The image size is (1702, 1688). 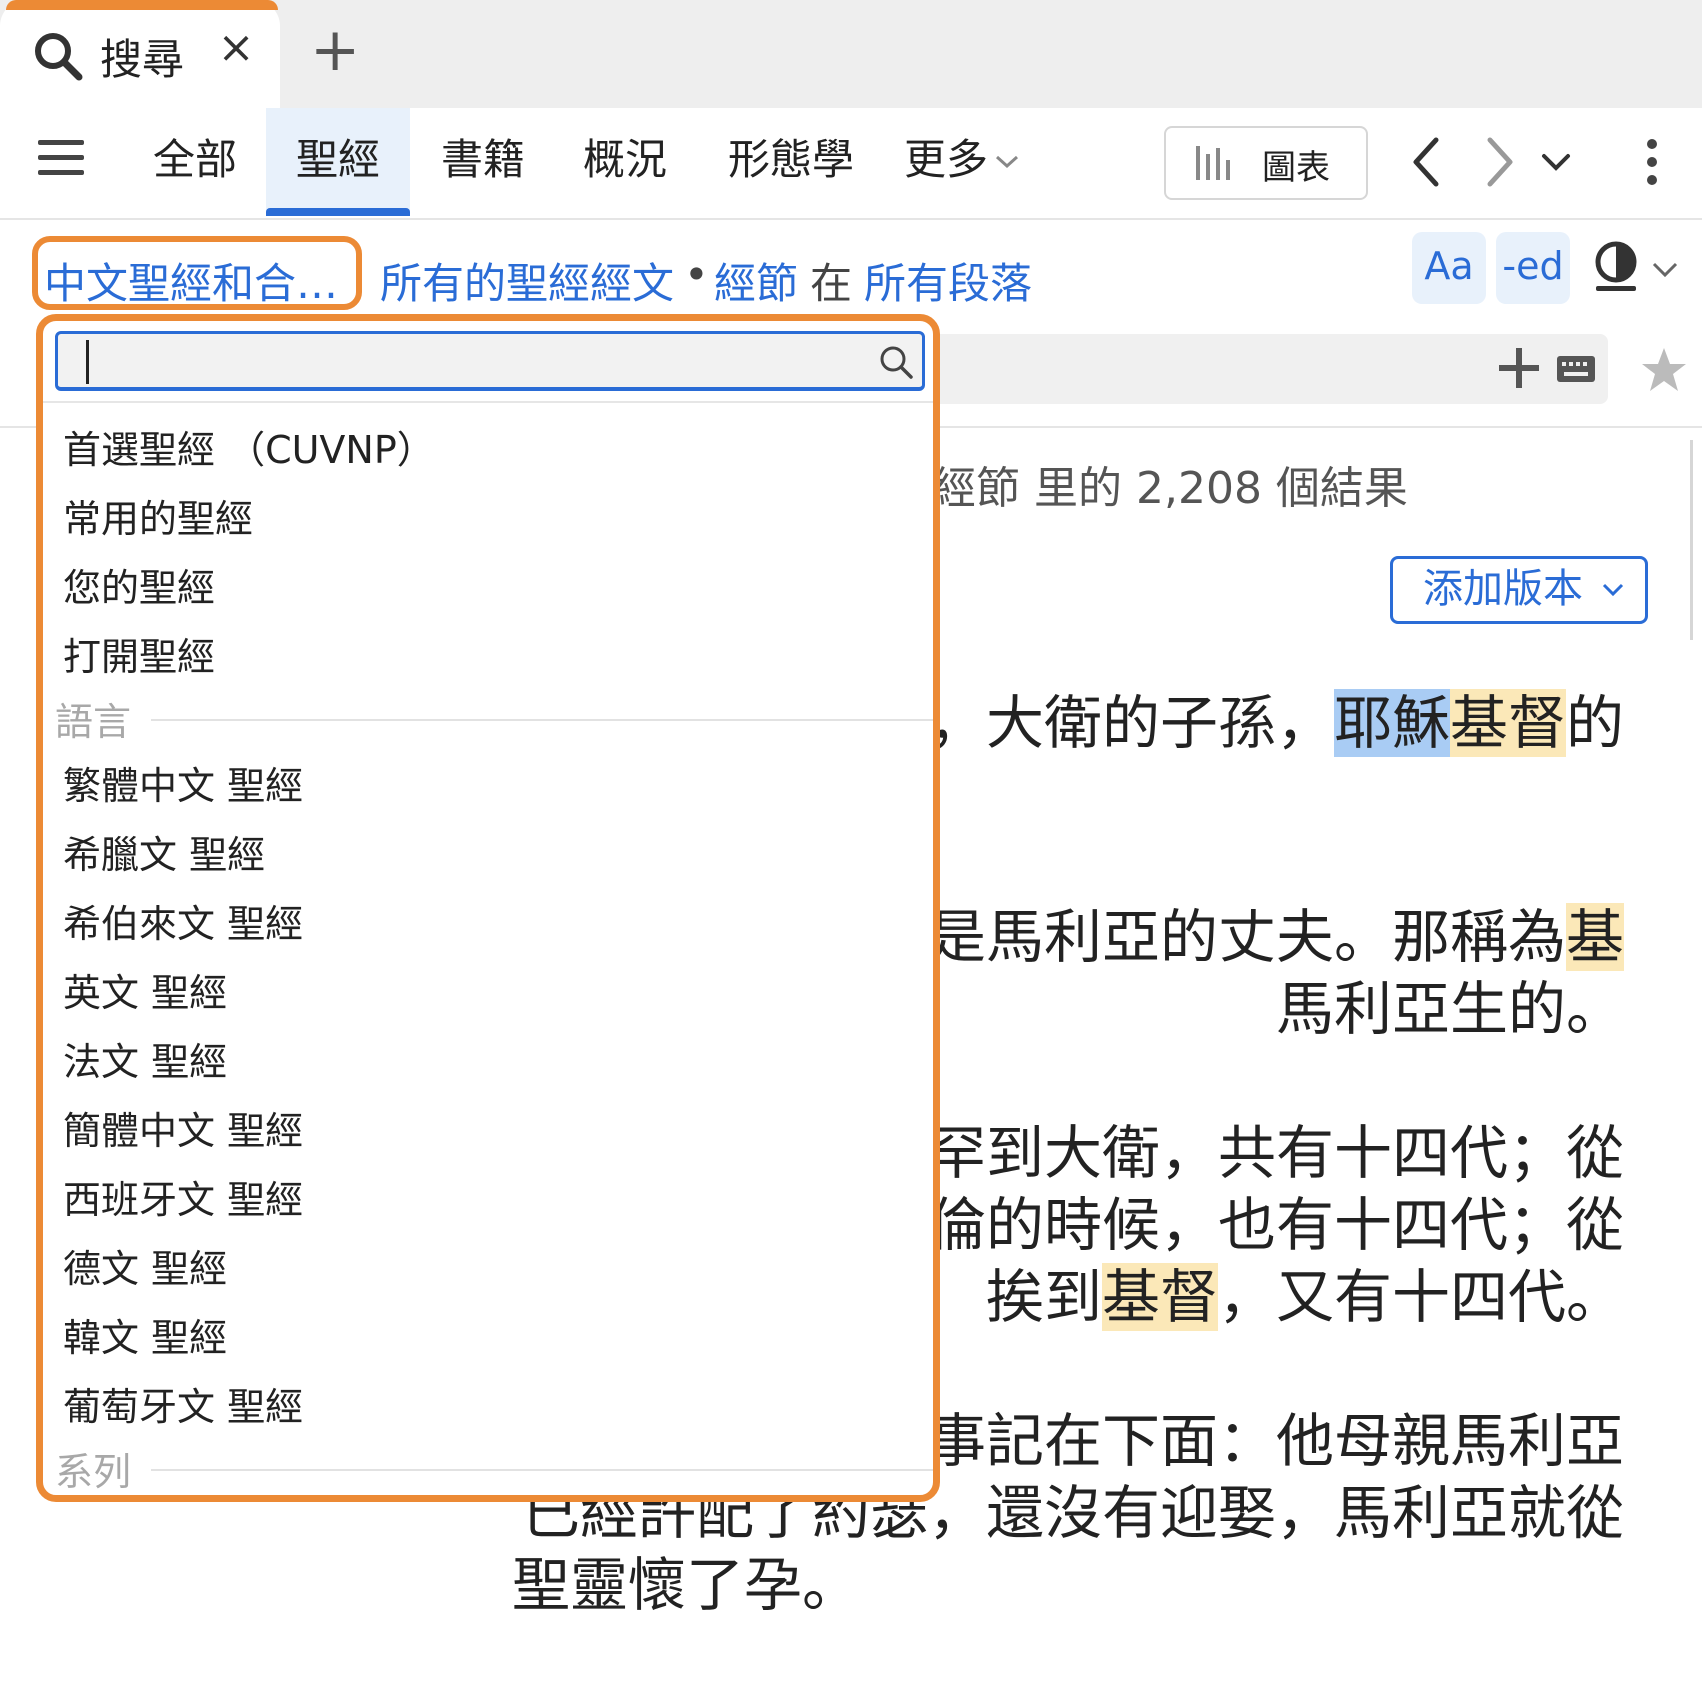 What do you see at coordinates (488, 402) in the screenshot?
I see `divider` at bounding box center [488, 402].